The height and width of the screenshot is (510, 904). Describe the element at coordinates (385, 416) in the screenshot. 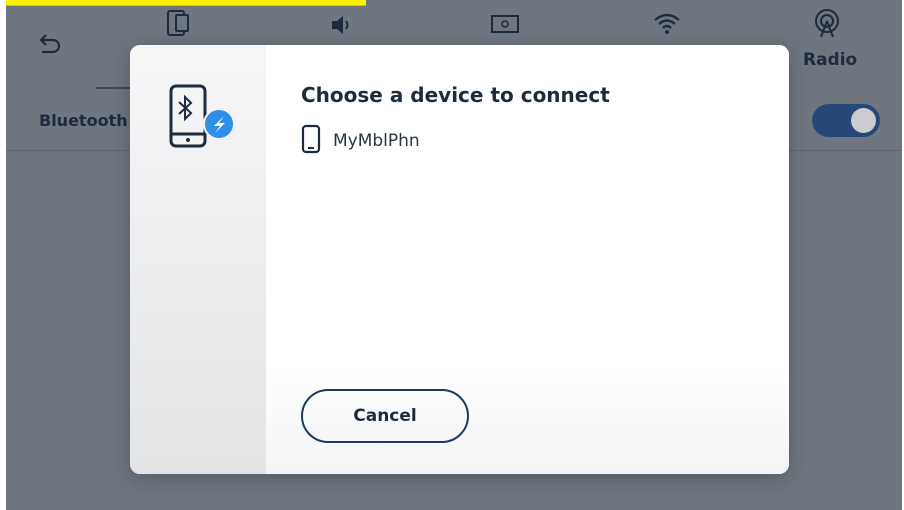

I see `cancel-button: Cancel` at that location.